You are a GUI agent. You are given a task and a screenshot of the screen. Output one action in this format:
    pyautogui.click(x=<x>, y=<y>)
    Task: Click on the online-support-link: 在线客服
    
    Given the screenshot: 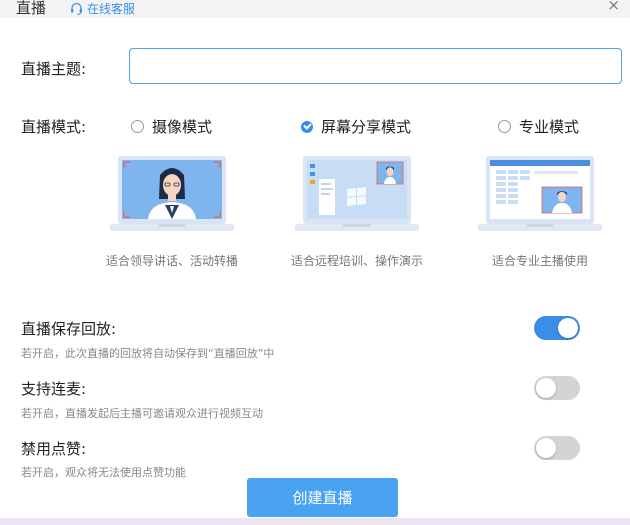 What is the action you would take?
    pyautogui.click(x=102, y=8)
    